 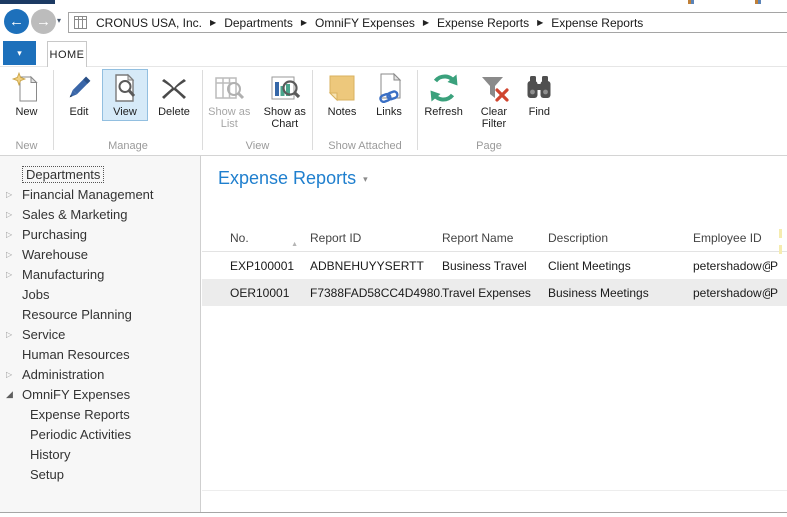 I want to click on new-document-icon, so click(x=24, y=87).